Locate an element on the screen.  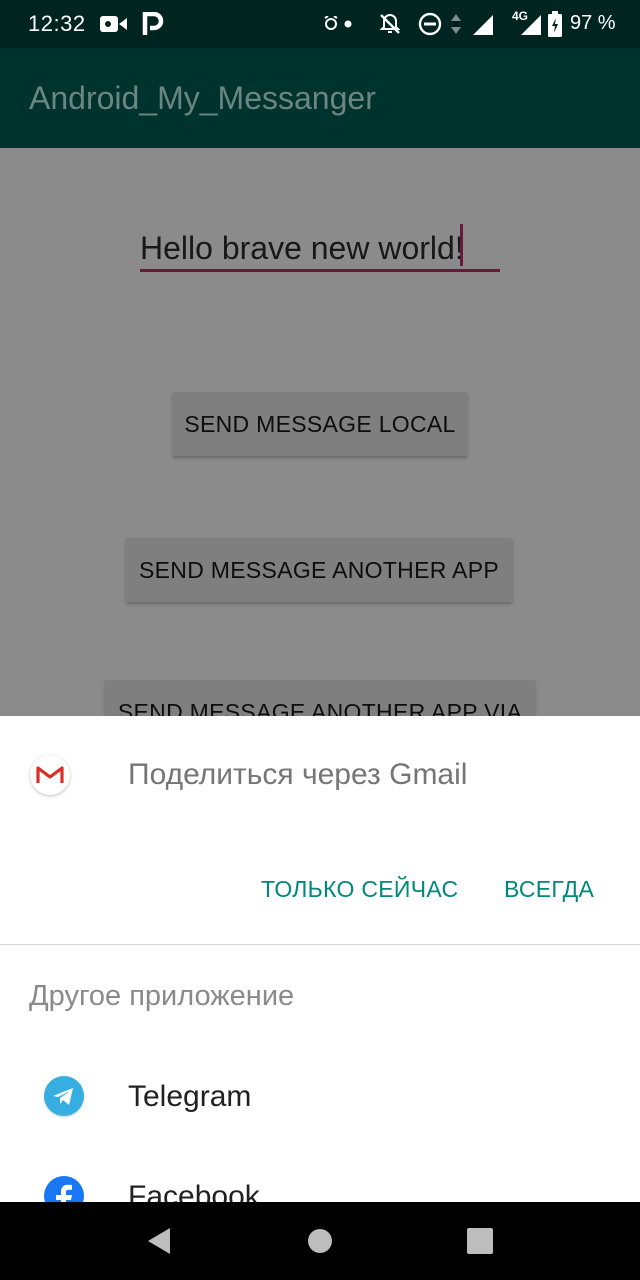
app-bar: Android_My_Messanger is located at coordinates (320, 98).